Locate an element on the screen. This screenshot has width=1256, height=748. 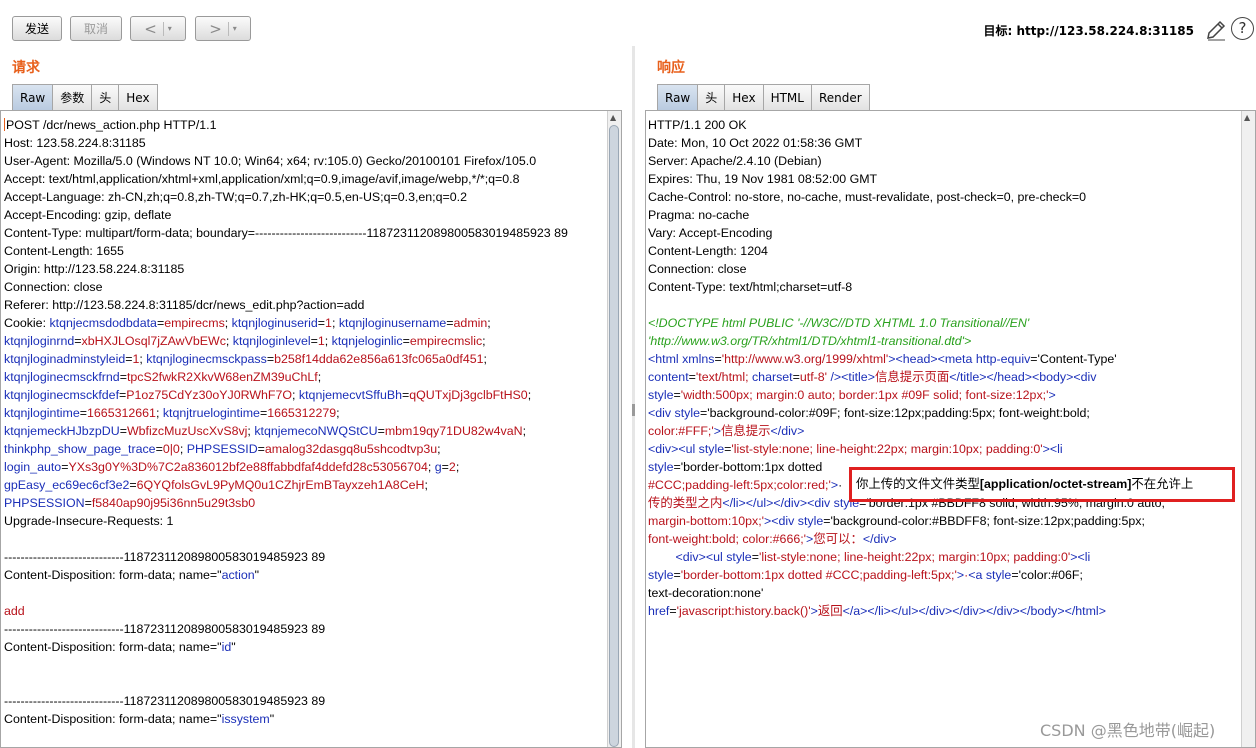
cookie-value: 1665312661 is located at coordinates (121, 413).